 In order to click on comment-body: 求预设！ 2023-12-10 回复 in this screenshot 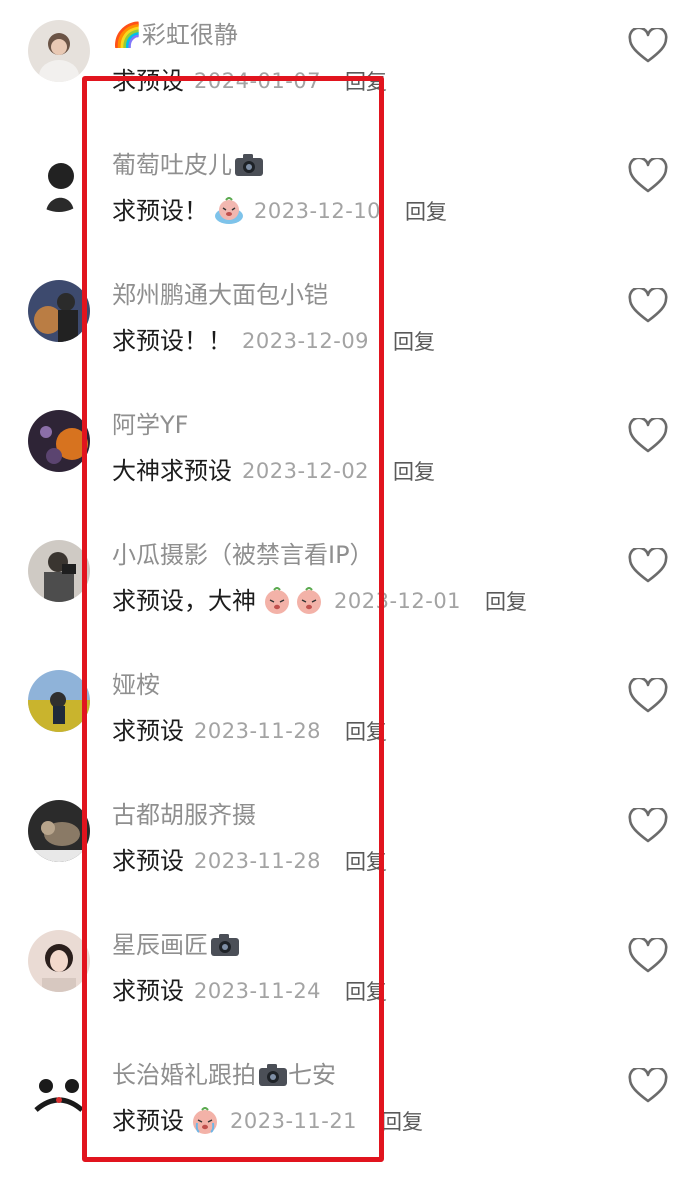, I will do `click(279, 211)`.